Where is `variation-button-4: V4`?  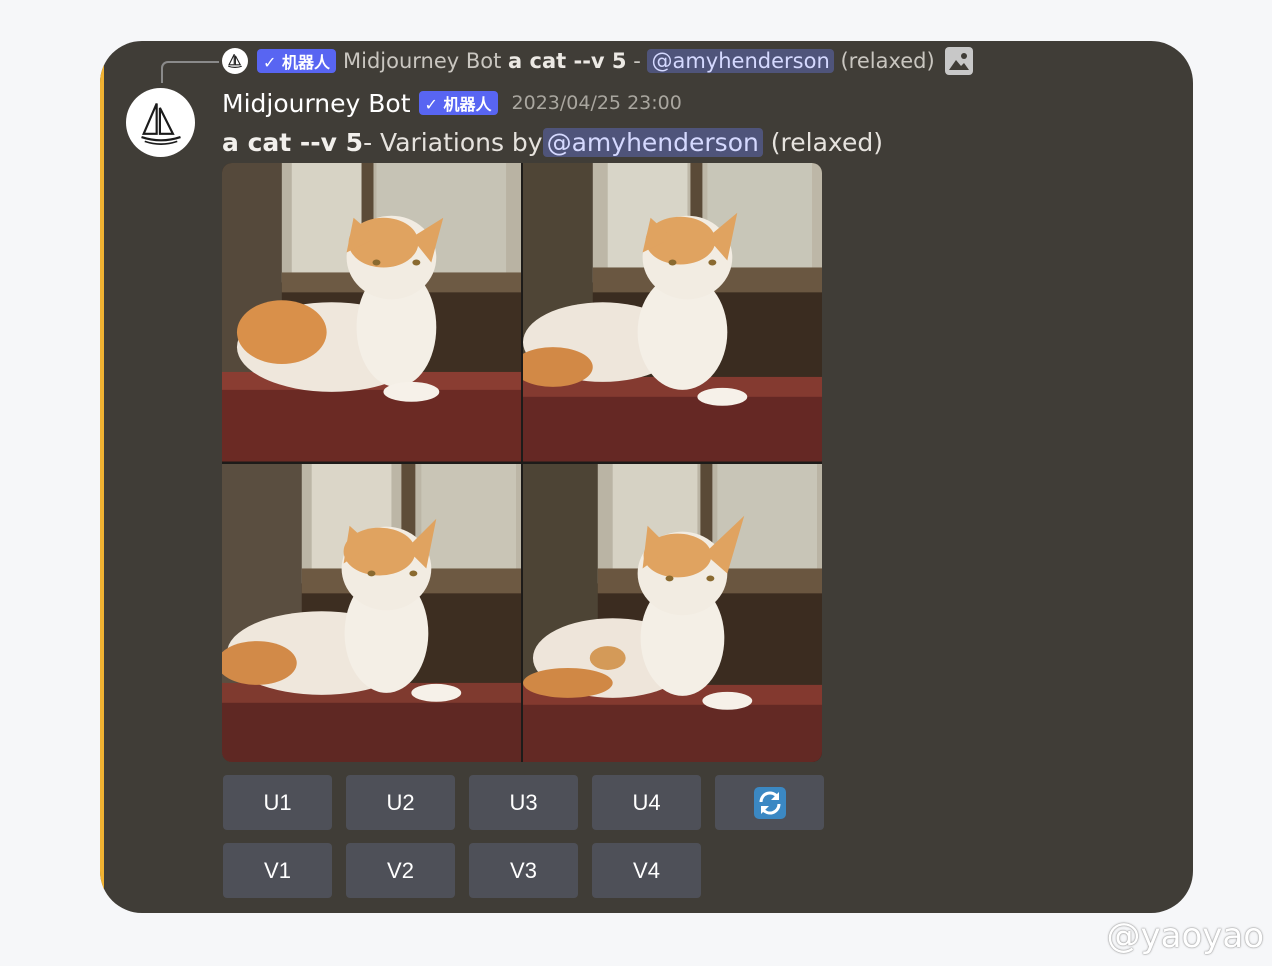 variation-button-4: V4 is located at coordinates (646, 870).